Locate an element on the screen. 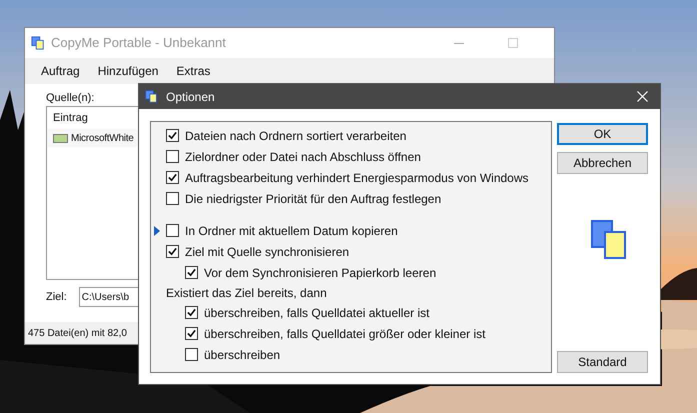 The image size is (697, 413). option-label: Auftragsbearbeitung verhindert Energiesparmodus von Windows is located at coordinates (357, 178).